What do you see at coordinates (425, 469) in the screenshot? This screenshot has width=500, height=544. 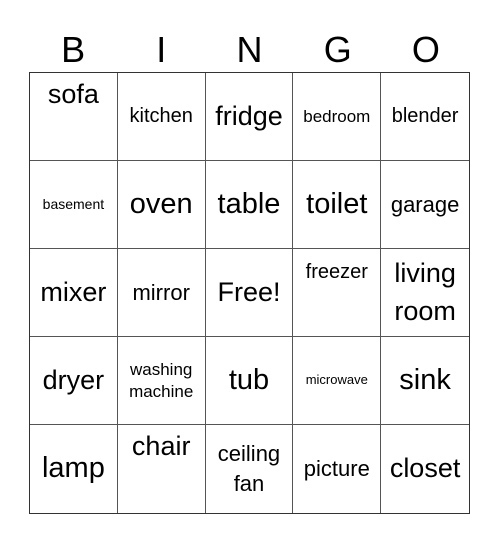 I see `bingo-cell: closet` at bounding box center [425, 469].